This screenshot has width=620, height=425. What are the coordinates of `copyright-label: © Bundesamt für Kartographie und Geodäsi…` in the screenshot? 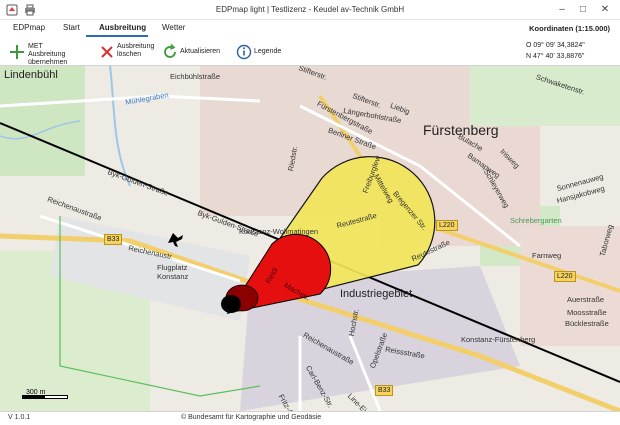 It's located at (251, 417).